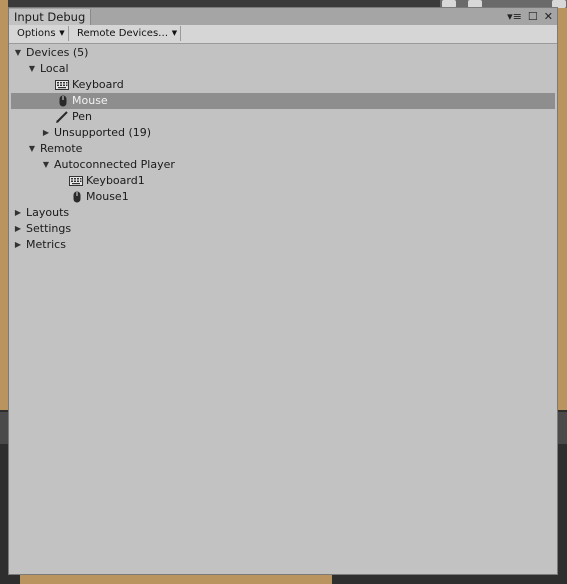  Describe the element at coordinates (62, 117) in the screenshot. I see `pen-icon` at that location.